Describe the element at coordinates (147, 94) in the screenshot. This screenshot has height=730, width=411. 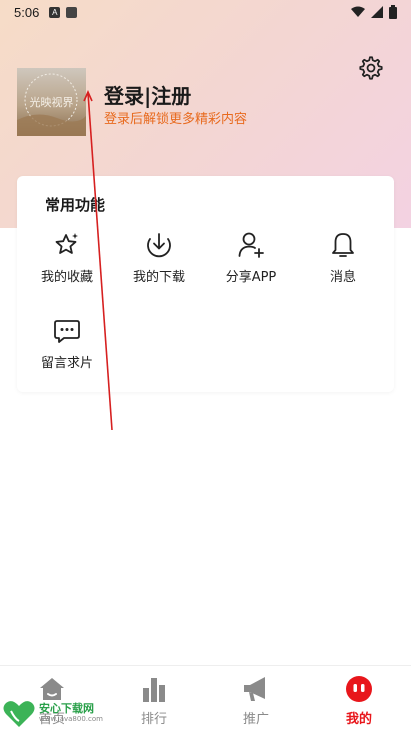
I see `login-register-link: 登录|注册` at that location.